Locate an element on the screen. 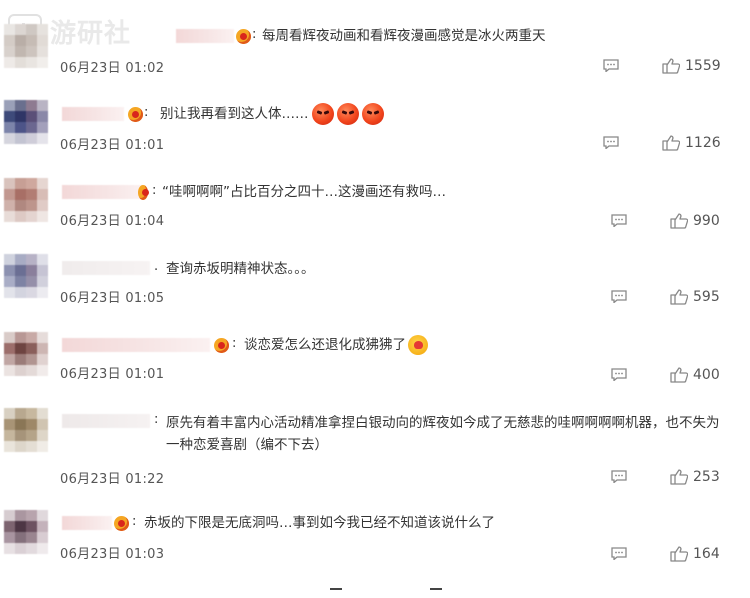 This screenshot has width=750, height=598. blush-emoji is located at coordinates (418, 345).